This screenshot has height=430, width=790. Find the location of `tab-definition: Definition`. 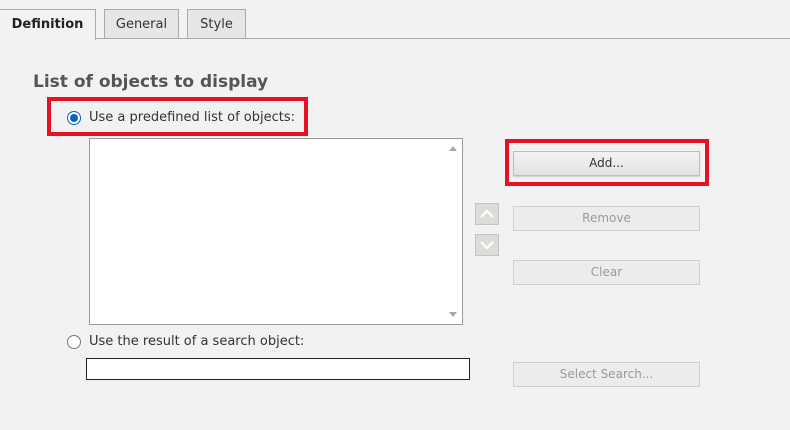

tab-definition: Definition is located at coordinates (48, 24).